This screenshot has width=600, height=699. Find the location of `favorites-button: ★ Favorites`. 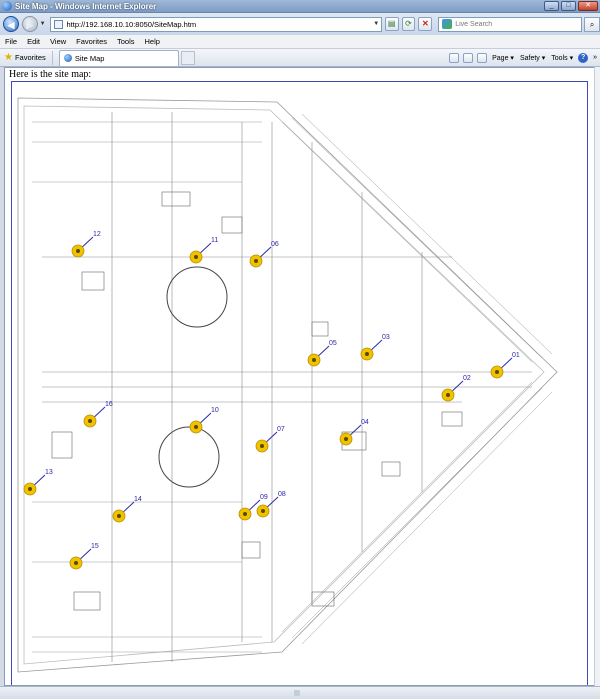

favorites-button: ★ Favorites is located at coordinates (25, 58).